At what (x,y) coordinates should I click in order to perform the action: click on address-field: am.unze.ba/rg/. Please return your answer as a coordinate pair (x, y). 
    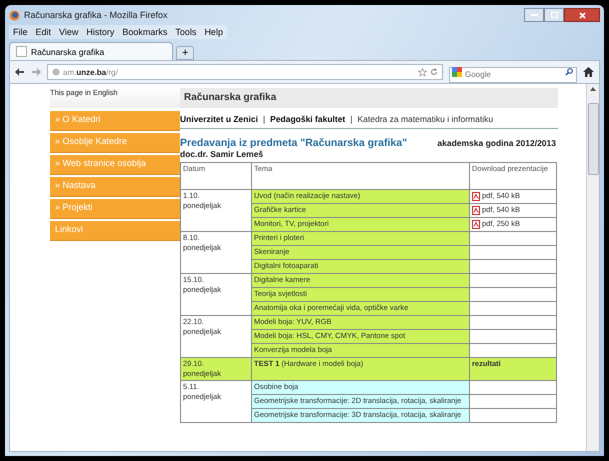
    Looking at the image, I should click on (245, 72).